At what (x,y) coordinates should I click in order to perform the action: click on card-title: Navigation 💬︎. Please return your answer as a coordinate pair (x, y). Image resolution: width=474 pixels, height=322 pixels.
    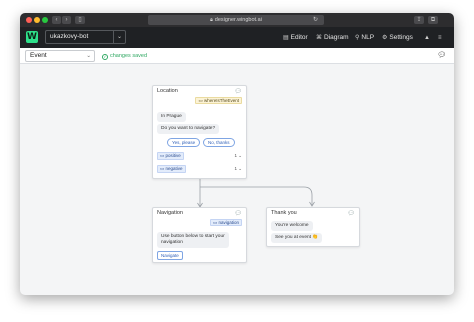
    Looking at the image, I should click on (199, 213).